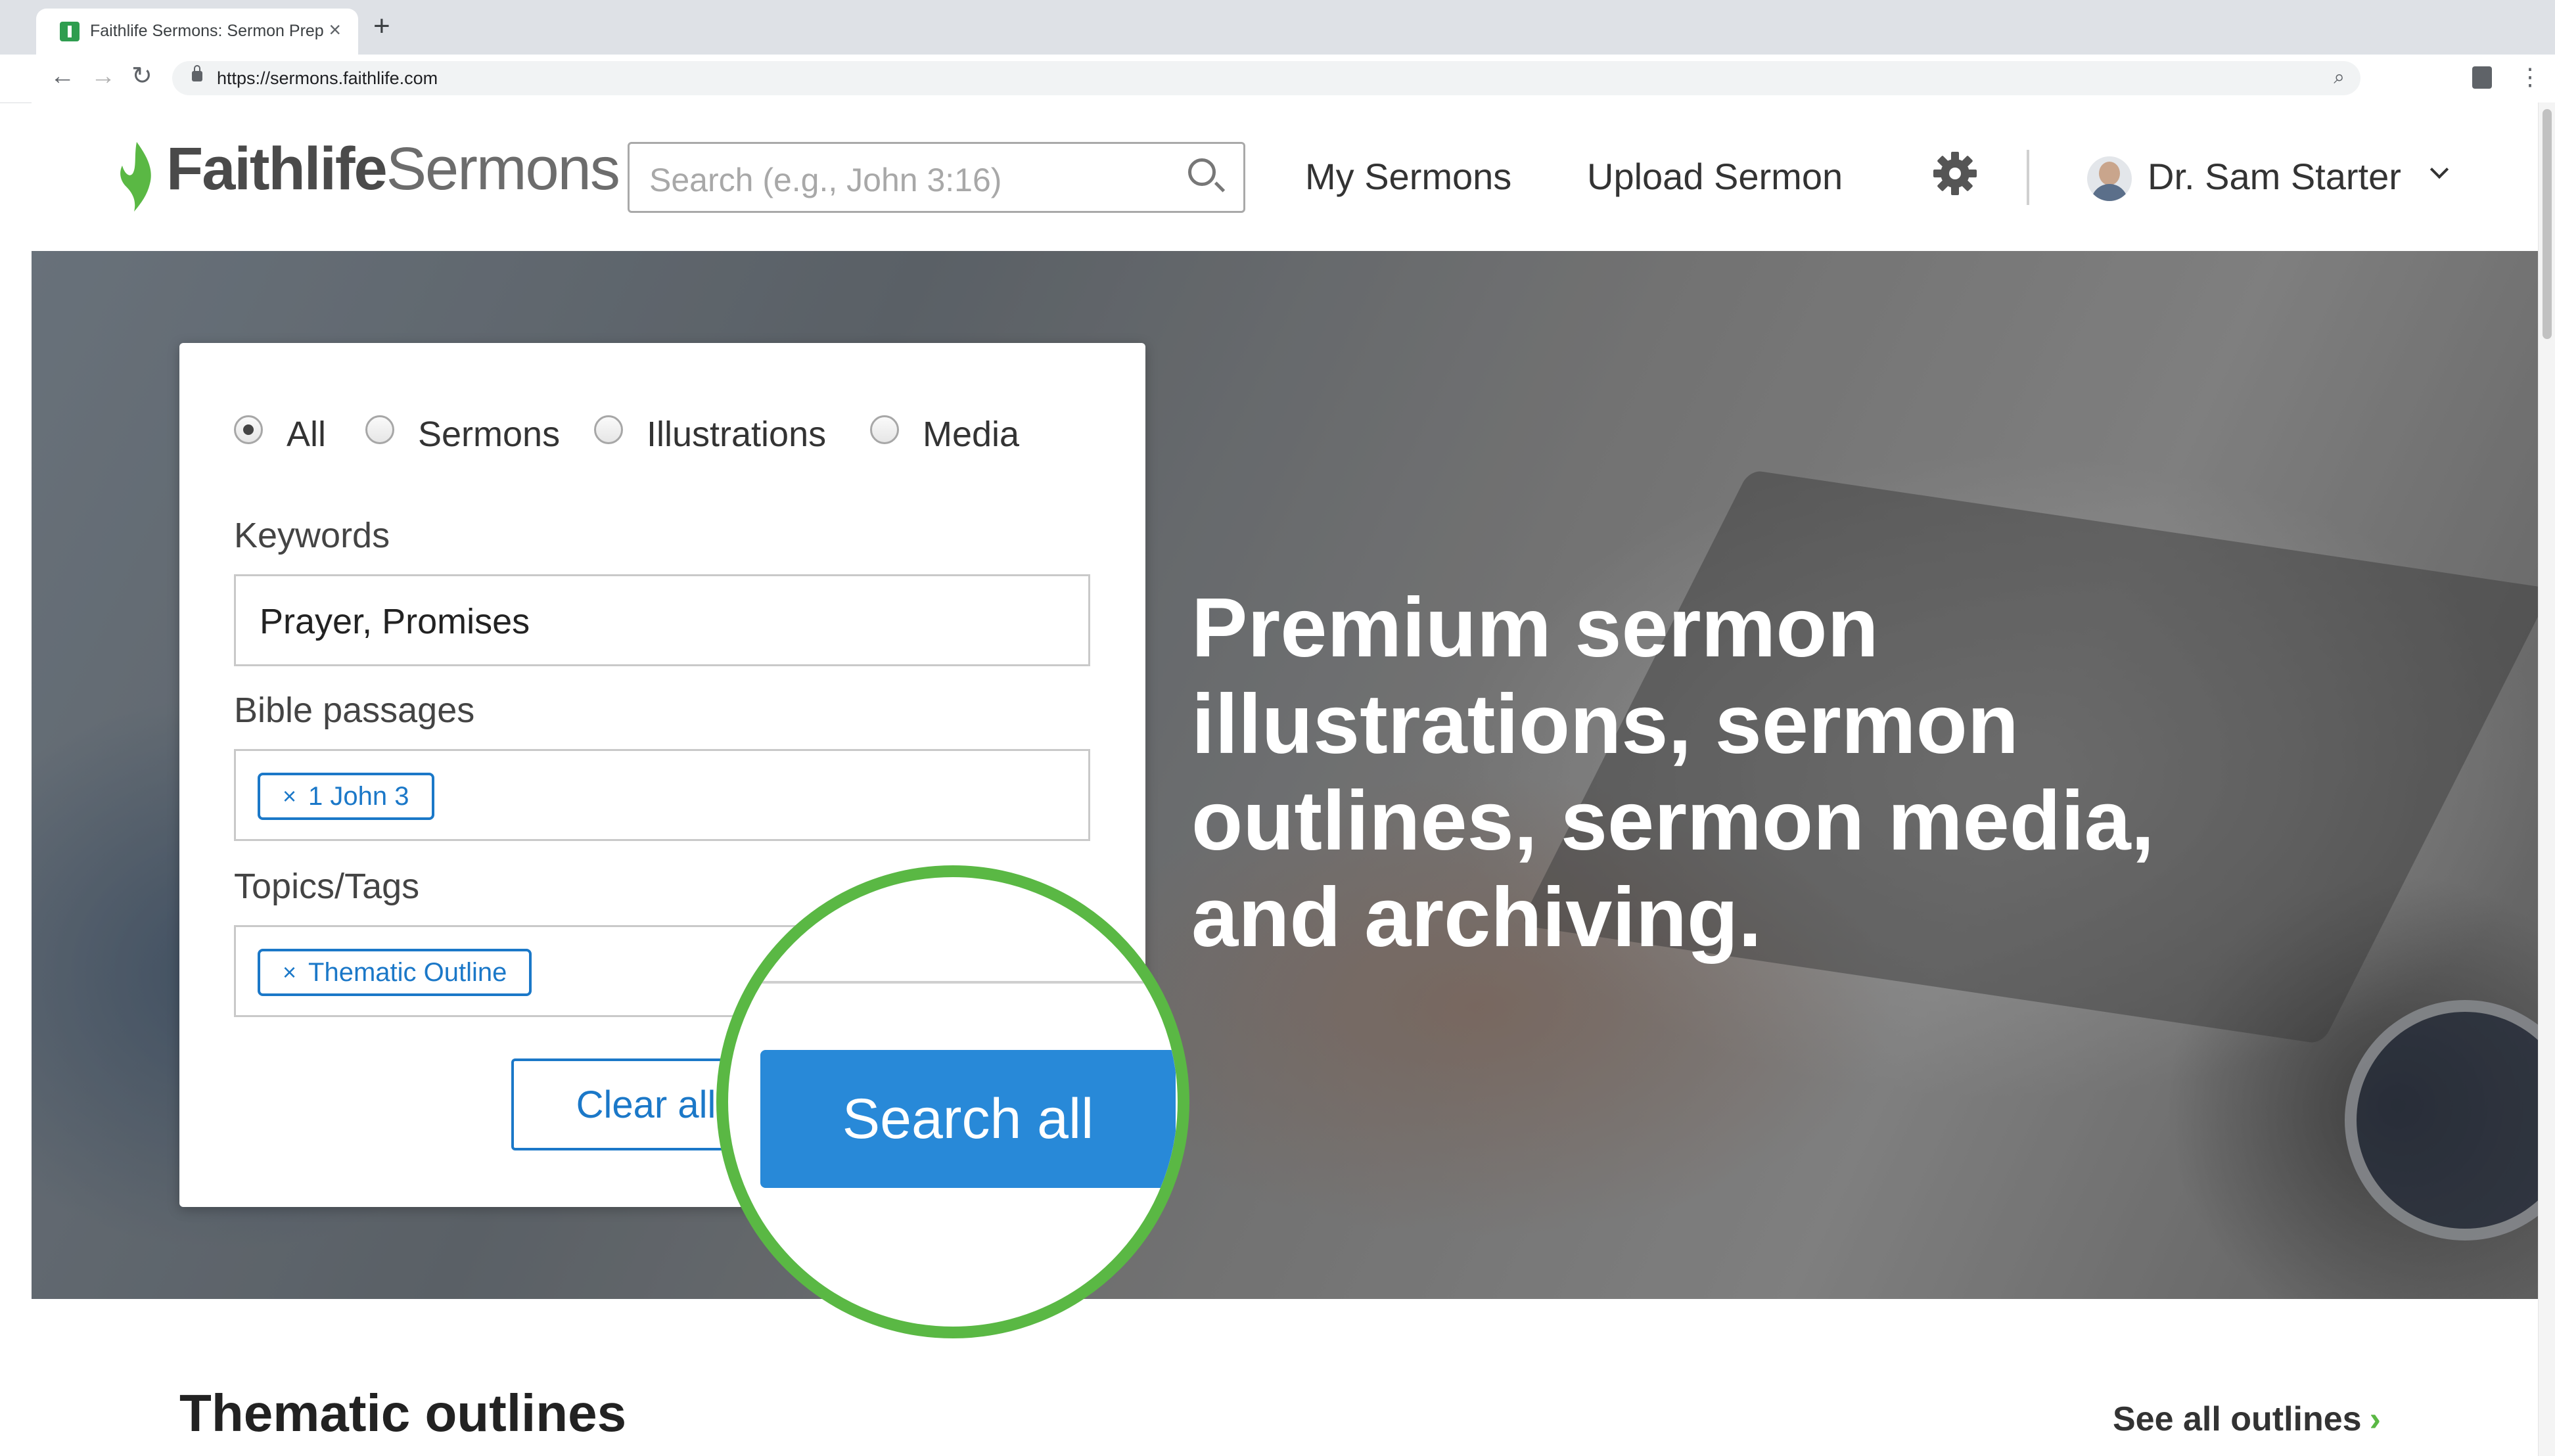 Image resolution: width=2555 pixels, height=1456 pixels. I want to click on keywords-value: Prayer, Promises, so click(395, 621).